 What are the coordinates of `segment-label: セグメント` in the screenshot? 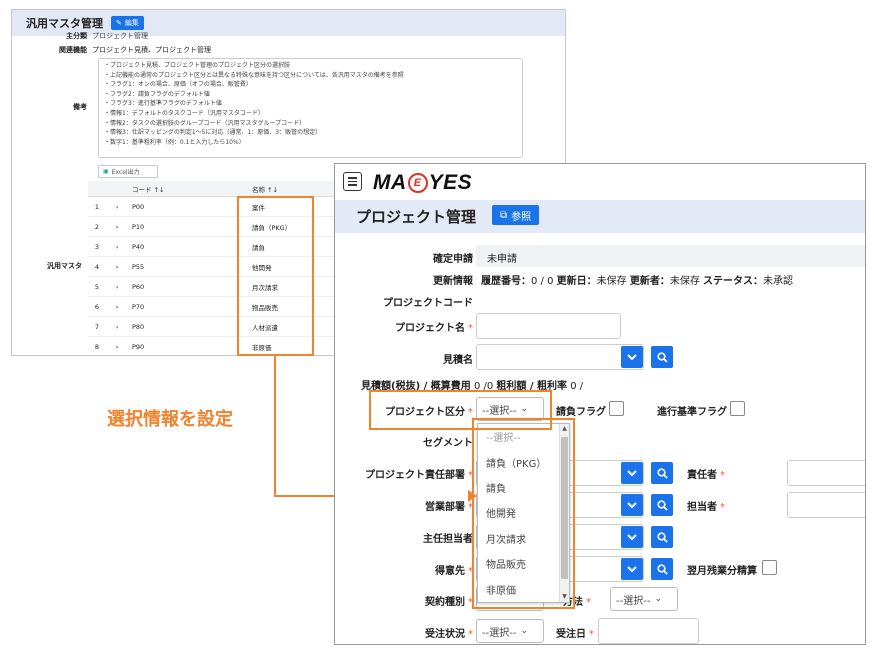 It's located at (448, 443).